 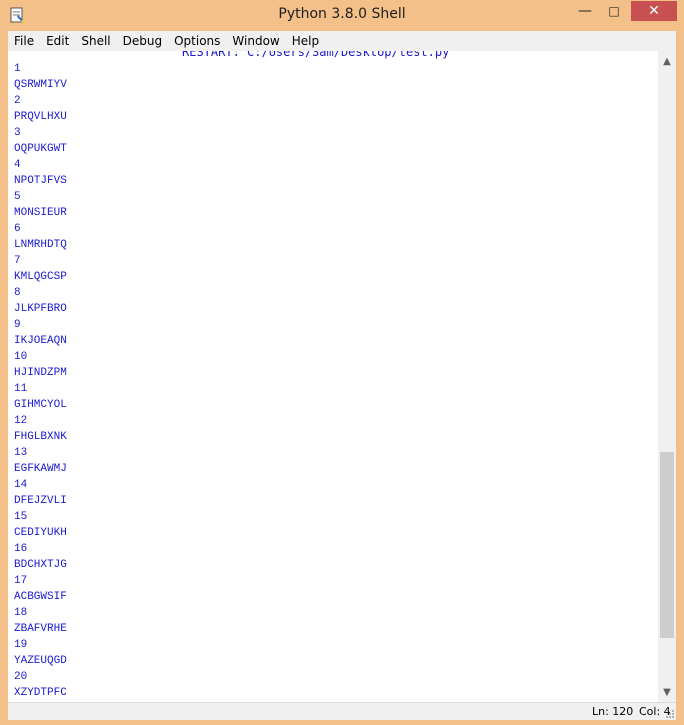 What do you see at coordinates (40, 693) in the screenshot?
I see `output-line: XZYDTPFC` at bounding box center [40, 693].